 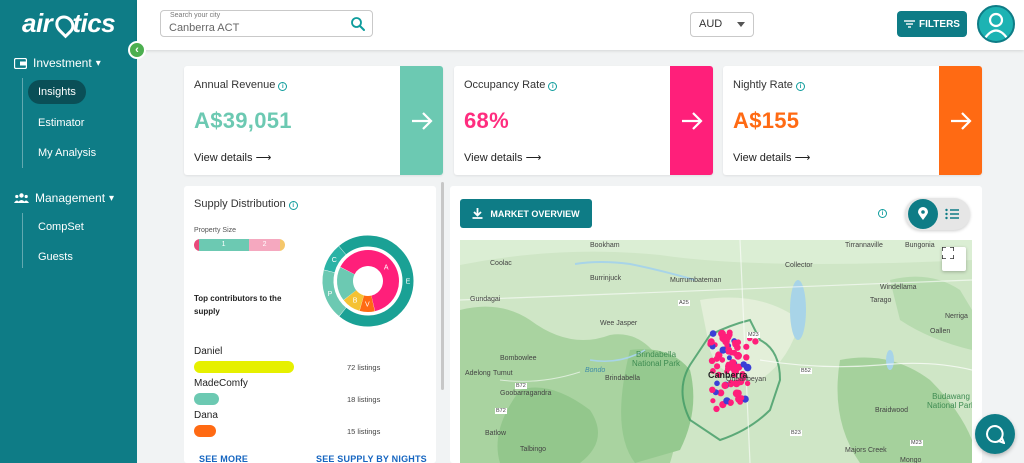 I want to click on property-size-segment, so click(x=282, y=245).